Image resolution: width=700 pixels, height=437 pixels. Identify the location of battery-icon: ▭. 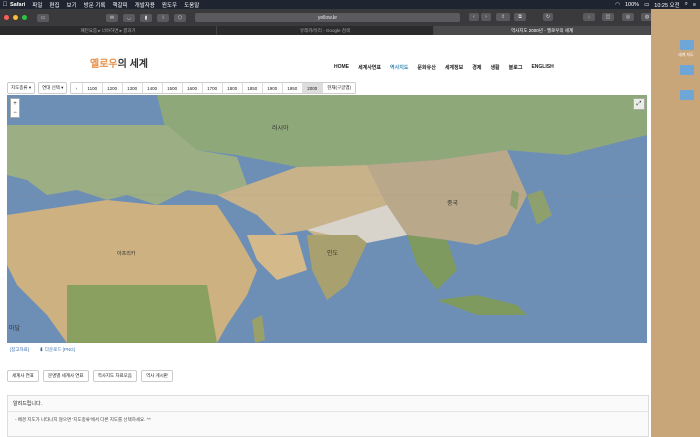
(646, 5).